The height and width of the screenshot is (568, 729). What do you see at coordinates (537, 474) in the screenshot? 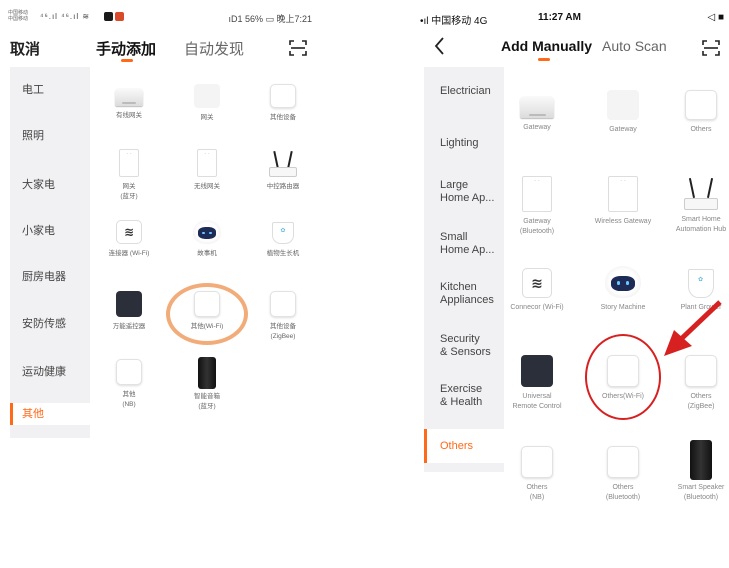
I see `device-cell-others-nb: Others (NB)` at bounding box center [537, 474].